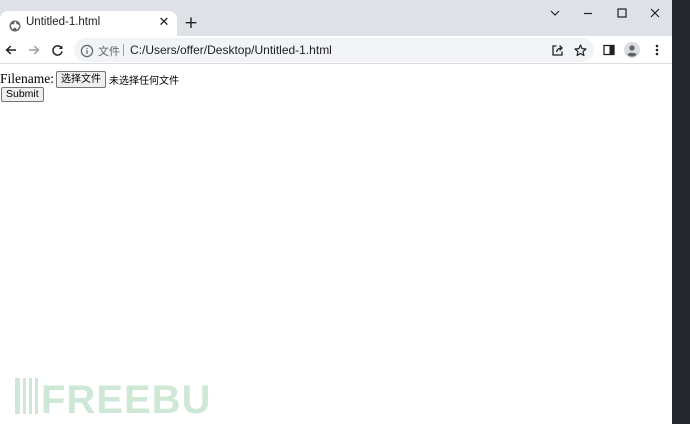 The width and height of the screenshot is (690, 424). I want to click on forward-arrow-icon, so click(34, 50).